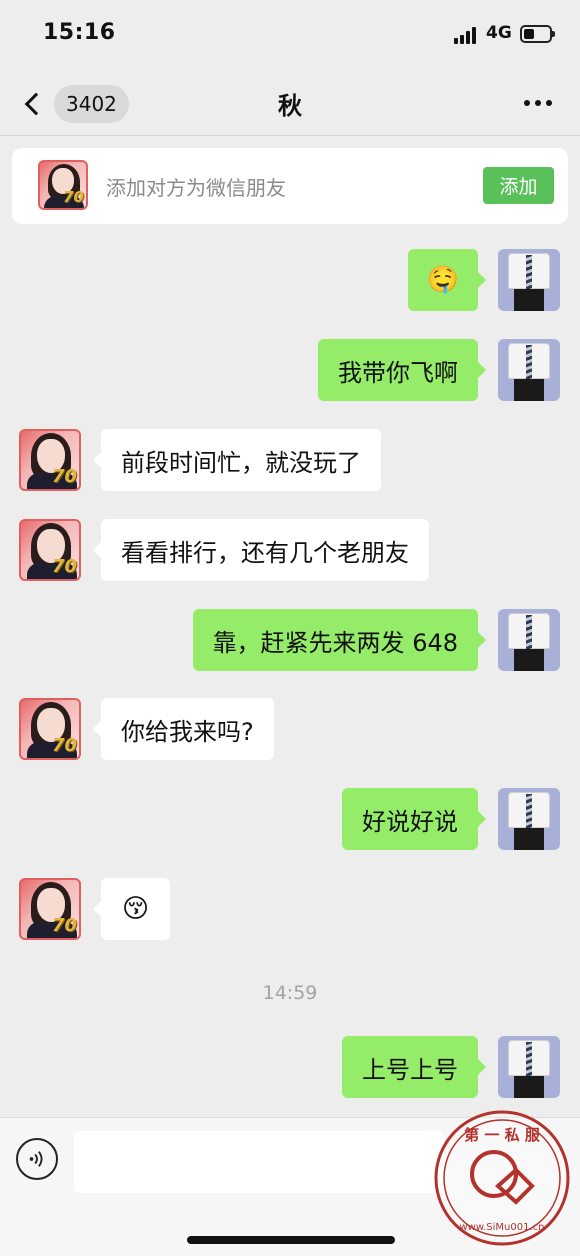  I want to click on message-row: 靠，赶紧先来两发 648, so click(290, 640).